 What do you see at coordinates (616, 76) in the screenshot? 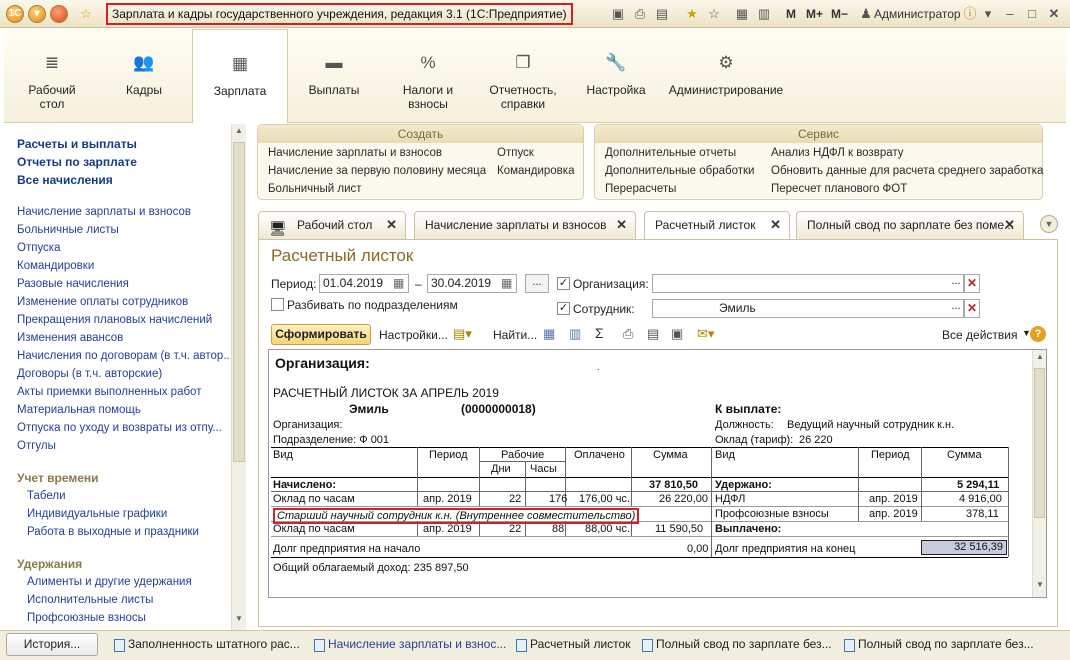
I see `section-settings: 🔧 Настройка` at bounding box center [616, 76].